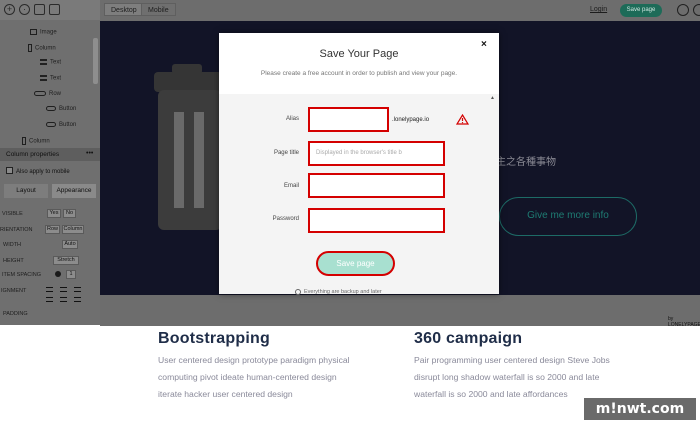 This screenshot has width=700, height=423. Describe the element at coordinates (526, 162) in the screenshot. I see `canvas-right-text: 主之各種事物` at that location.